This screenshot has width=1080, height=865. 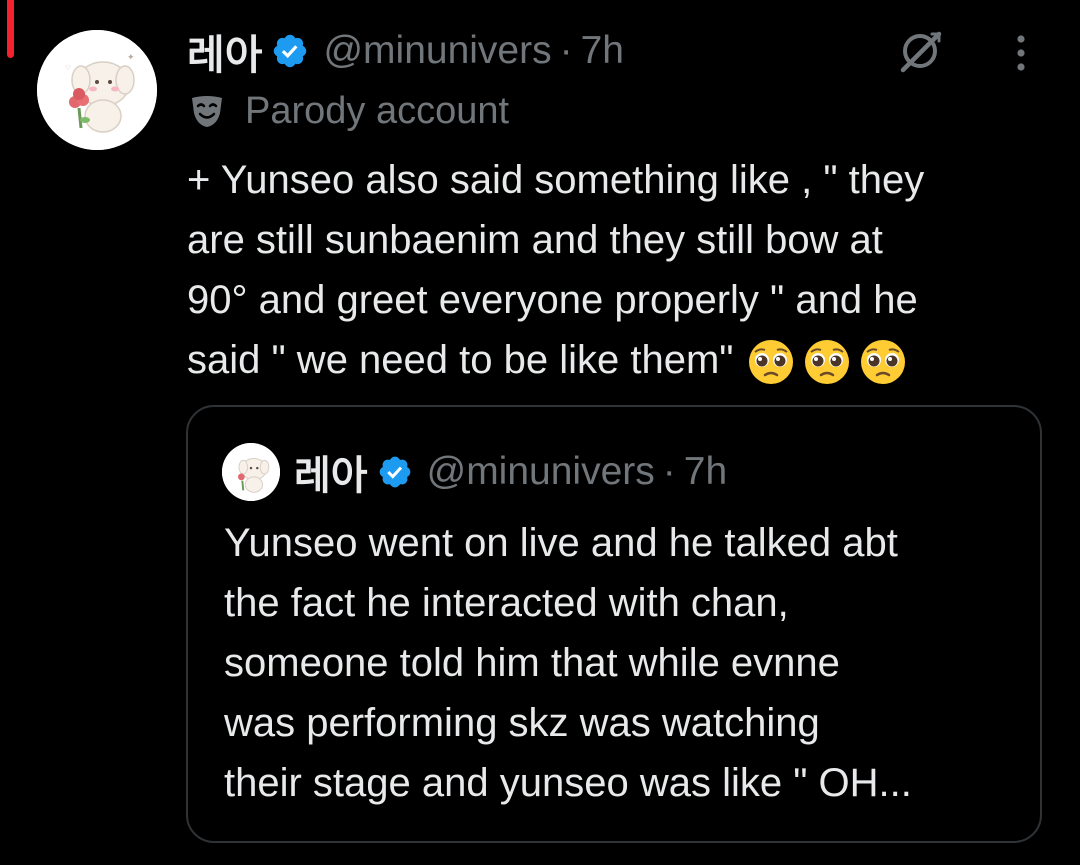 I want to click on avatar-image: ✦ ♡, so click(x=97, y=90).